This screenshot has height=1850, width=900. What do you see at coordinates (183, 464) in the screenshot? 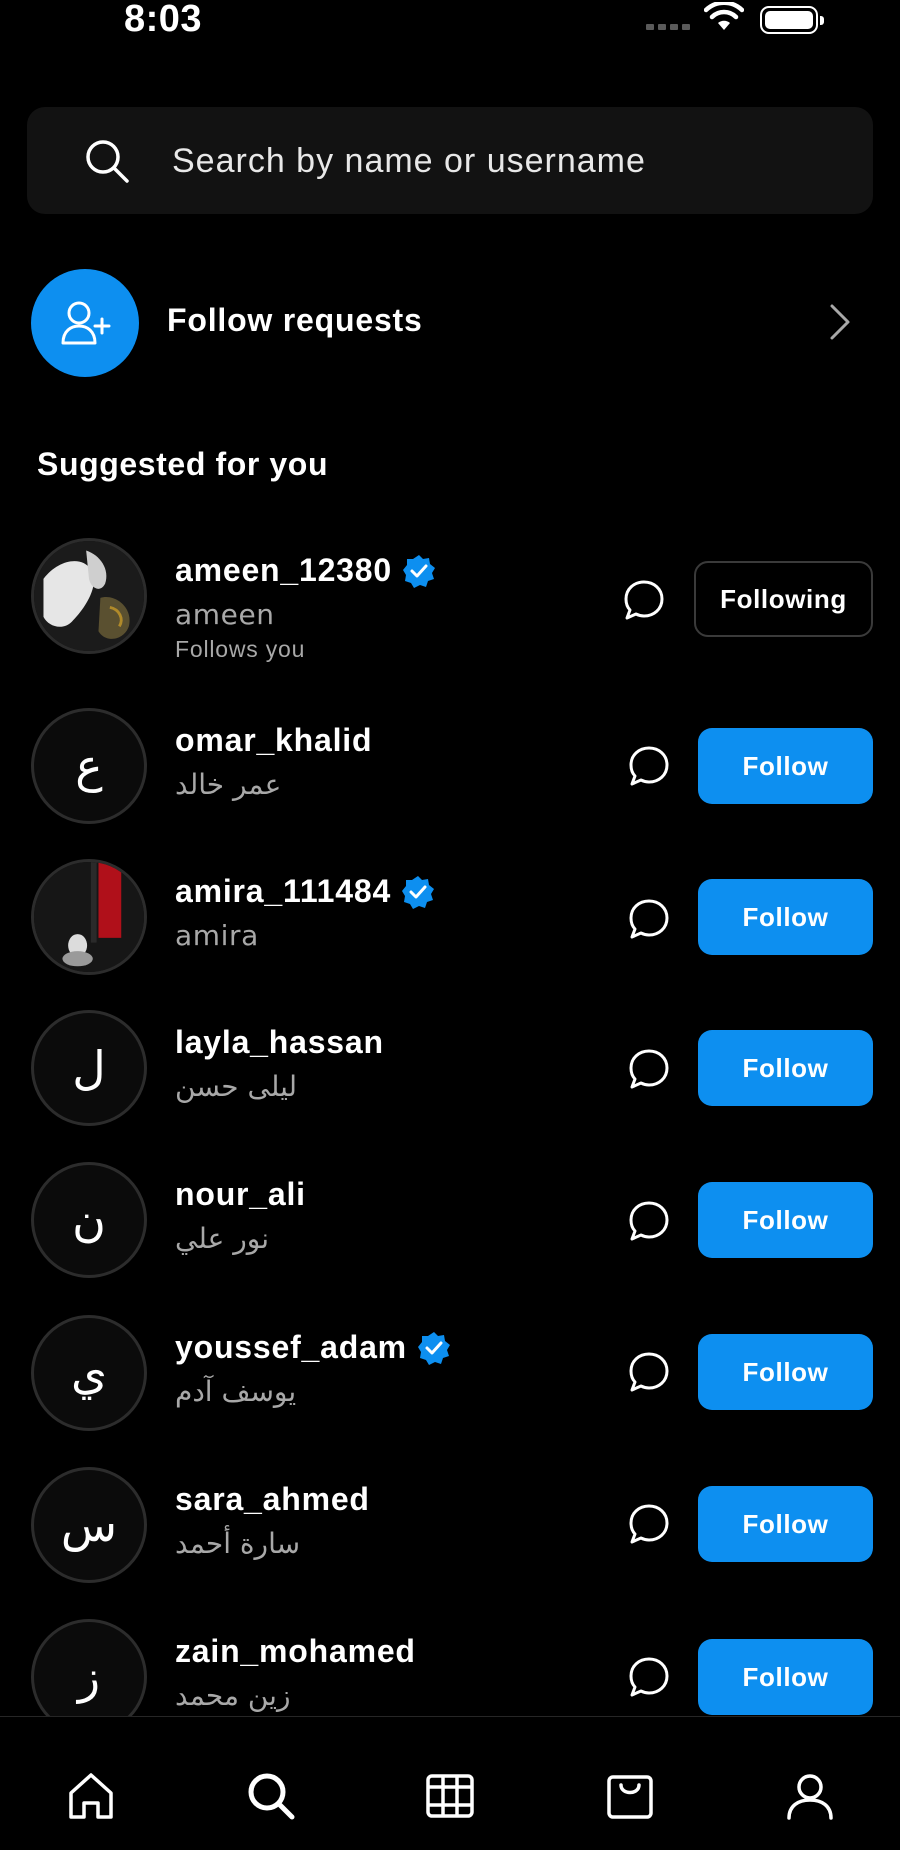
I see `section-title-suggested: Suggested for you` at bounding box center [183, 464].